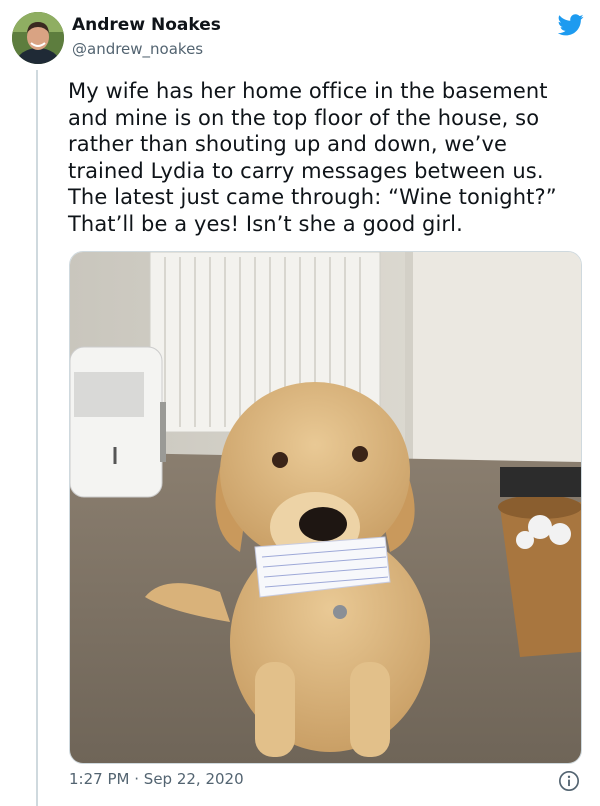 The image size is (600, 806). What do you see at coordinates (146, 25) in the screenshot?
I see `author-name: Andrew Noakes` at bounding box center [146, 25].